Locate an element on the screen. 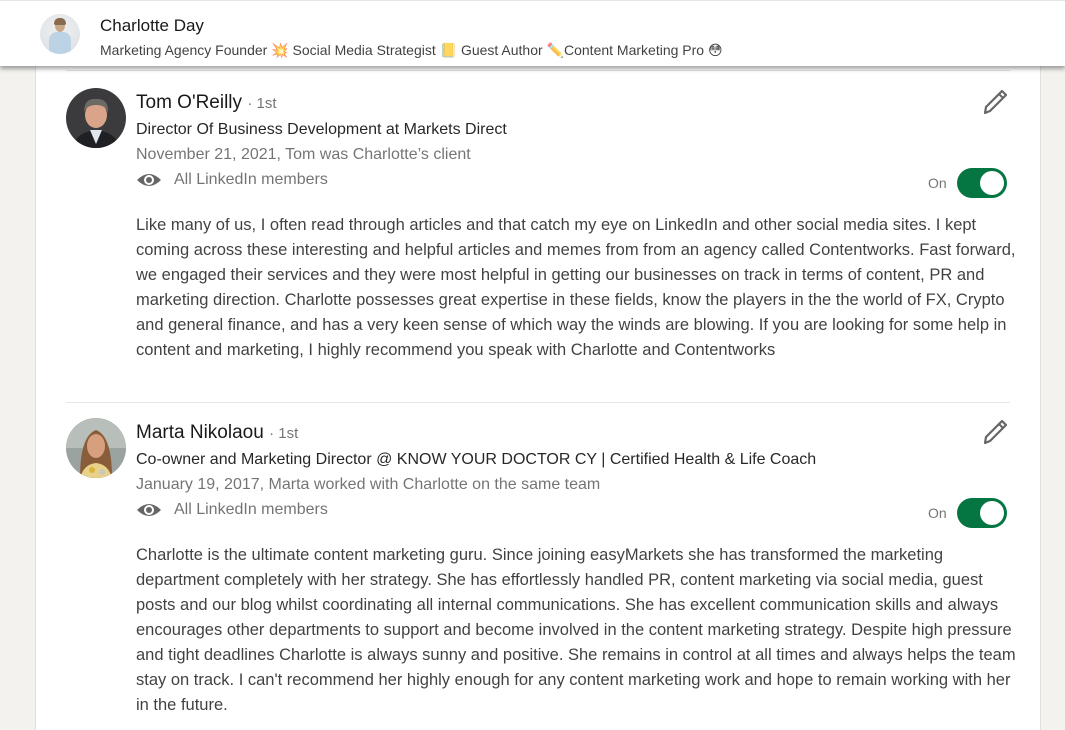 Image resolution: width=1065 pixels, height=730 pixels. collision-emoji-icon: 💥 is located at coordinates (280, 50).